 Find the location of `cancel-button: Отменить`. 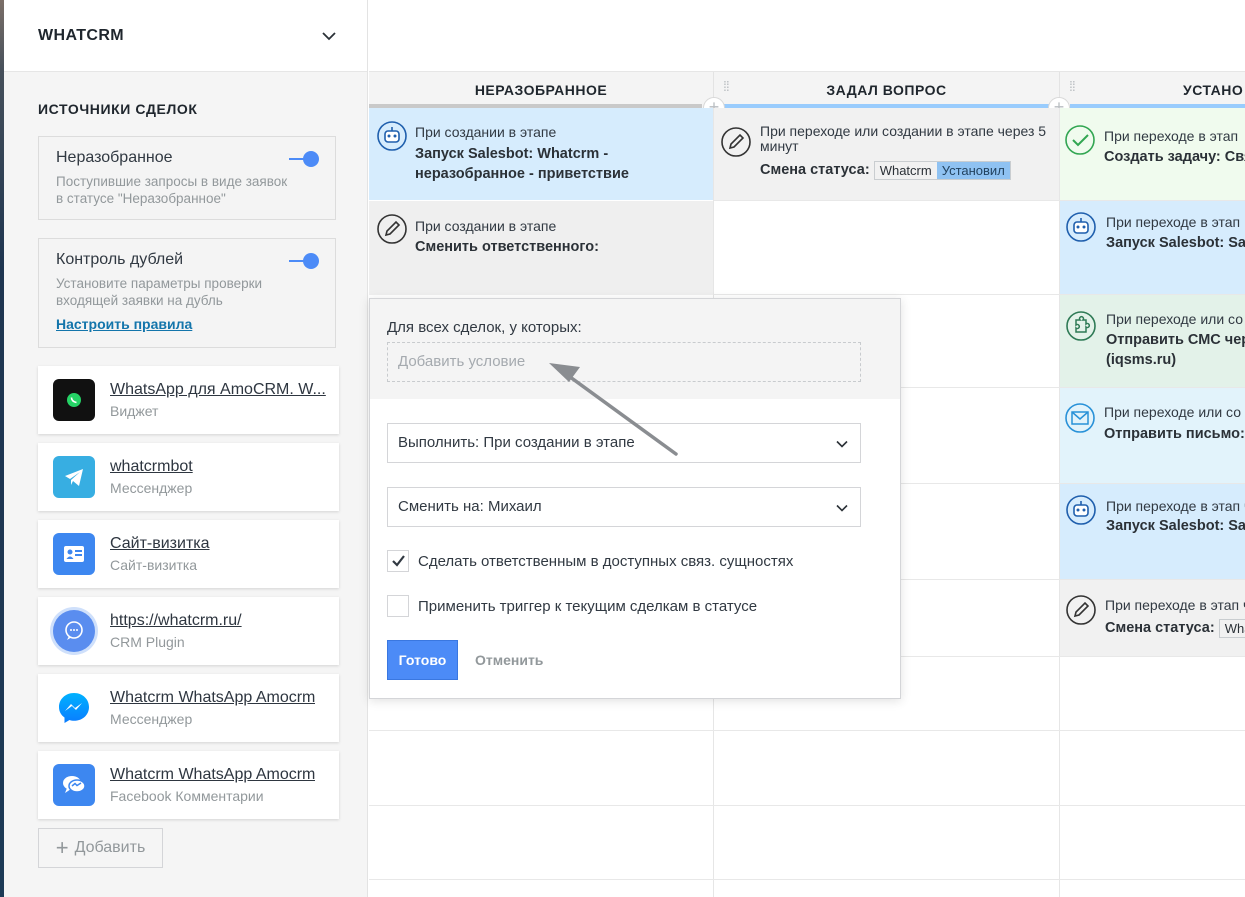

cancel-button: Отменить is located at coordinates (509, 660).